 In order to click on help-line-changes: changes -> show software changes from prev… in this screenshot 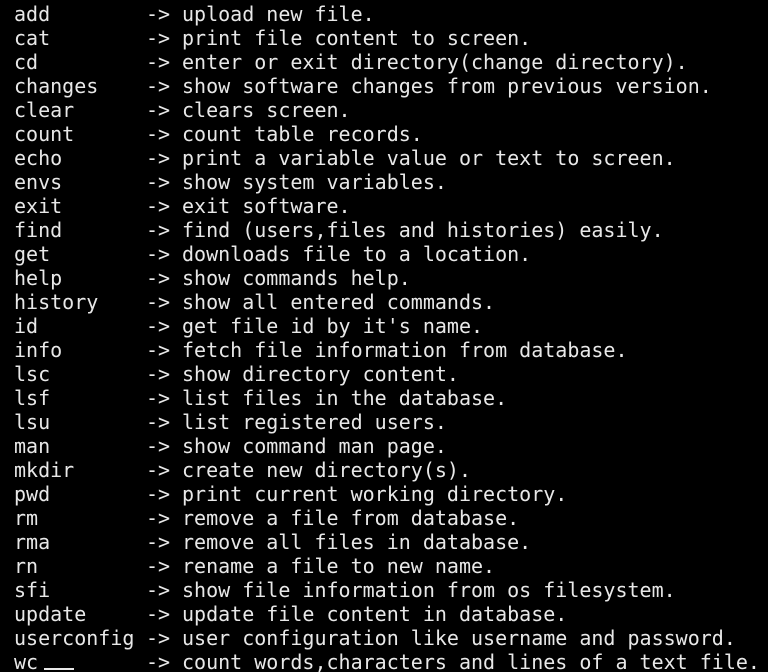, I will do `click(391, 86)`.